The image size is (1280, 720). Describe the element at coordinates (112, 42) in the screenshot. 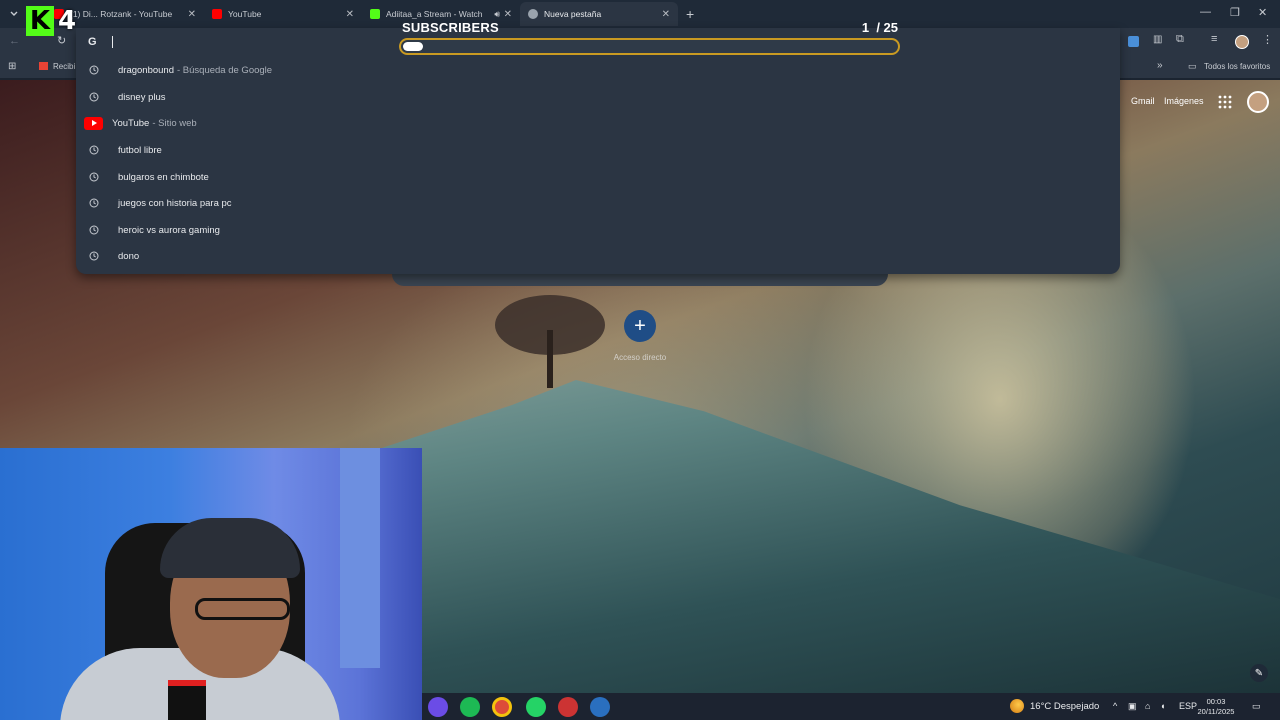

I see `text-cursor` at that location.